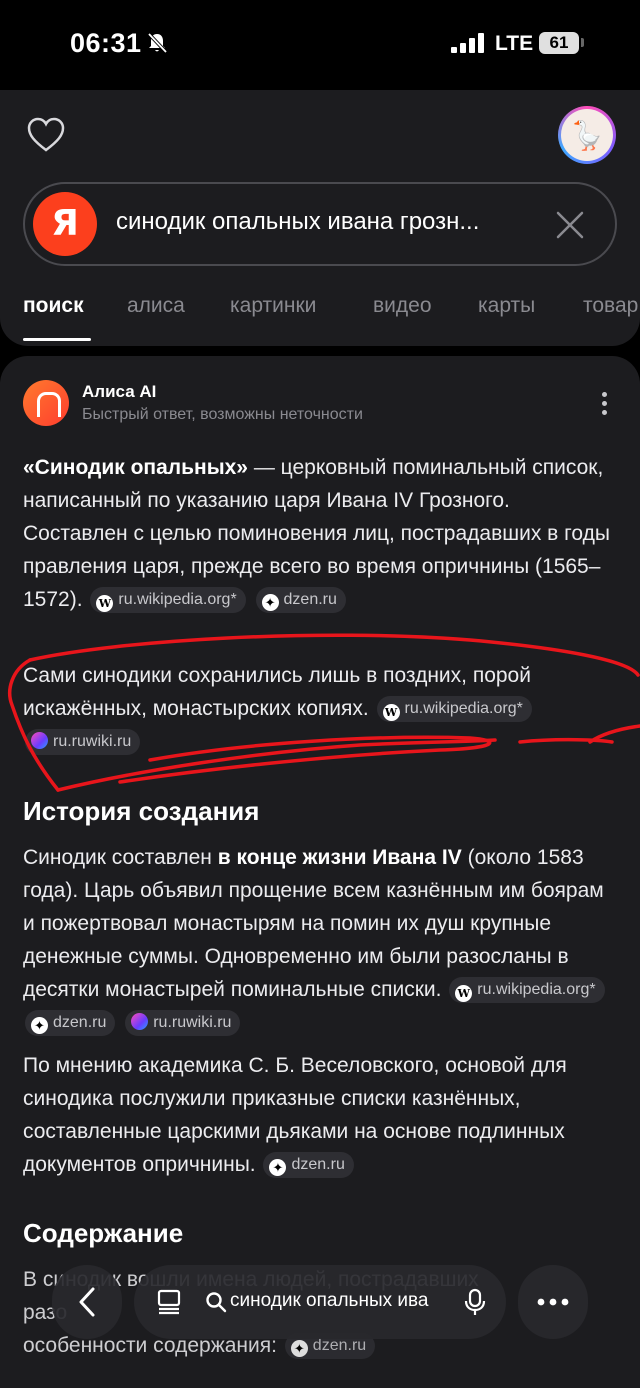 The width and height of the screenshot is (640, 1388). I want to click on answer-disclaimer: Быстрый ответ, возможны неточности, so click(222, 414).